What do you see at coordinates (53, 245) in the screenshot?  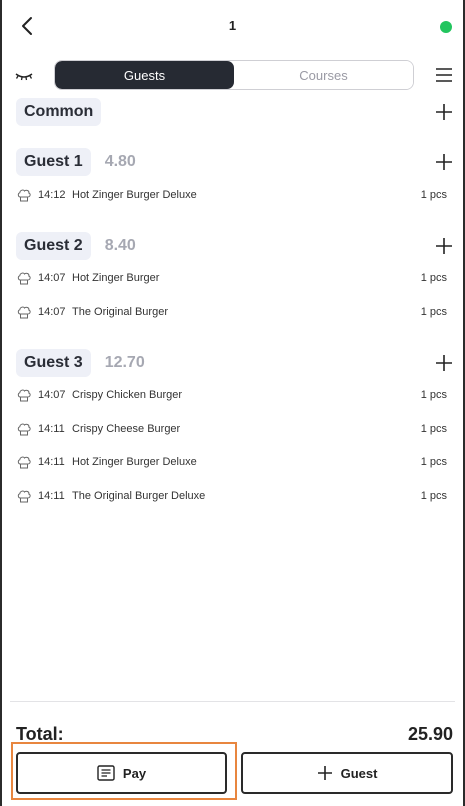 I see `group-label: Guest 2` at bounding box center [53, 245].